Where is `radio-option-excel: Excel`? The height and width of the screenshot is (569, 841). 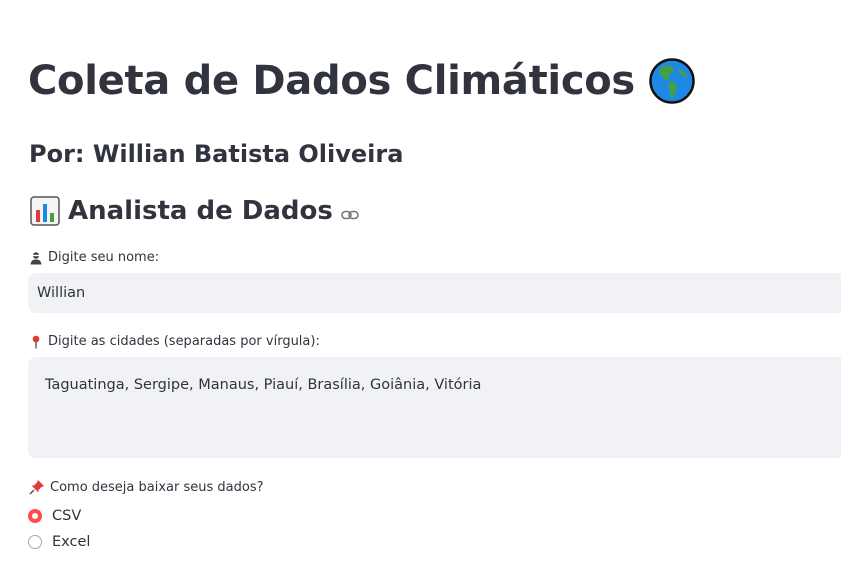
radio-option-excel: Excel is located at coordinates (59, 542).